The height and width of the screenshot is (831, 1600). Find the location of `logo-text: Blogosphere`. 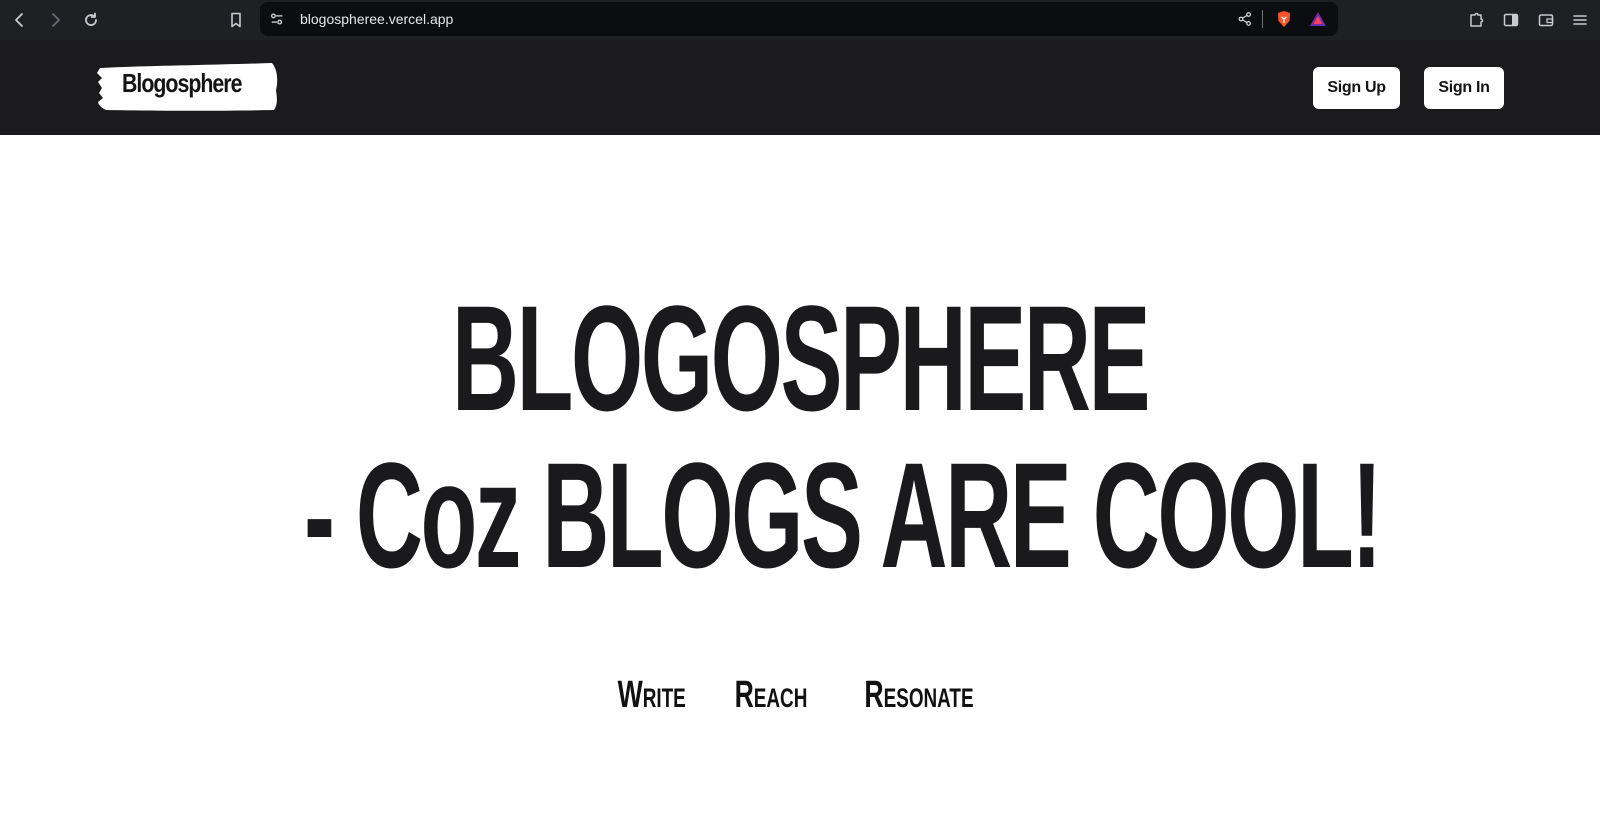

logo-text: Blogosphere is located at coordinates (182, 83).